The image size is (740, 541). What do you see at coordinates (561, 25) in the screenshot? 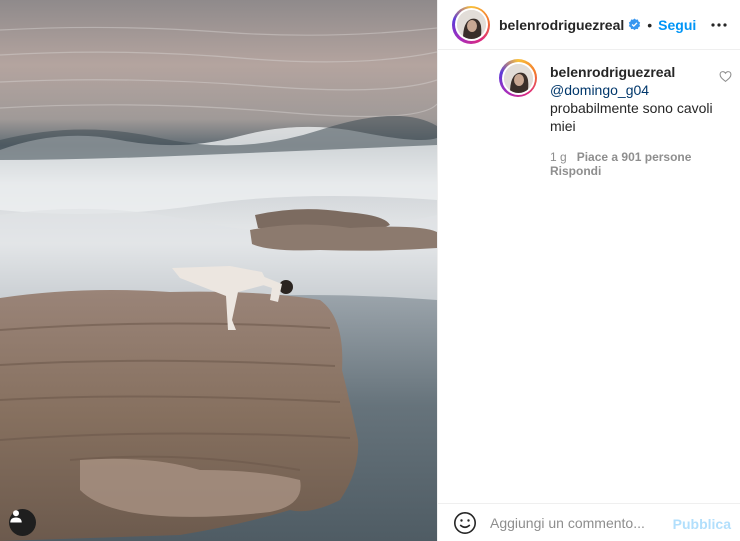
I see `header-username: belenrodriguezreal` at bounding box center [561, 25].